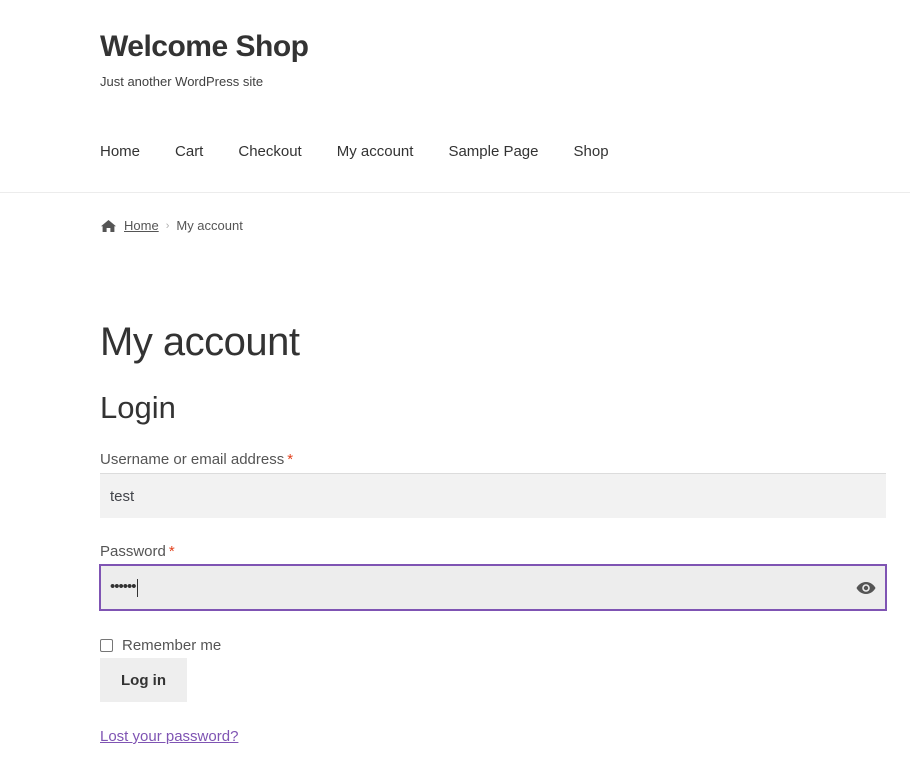  I want to click on username-label: Username or email address *, so click(196, 459).